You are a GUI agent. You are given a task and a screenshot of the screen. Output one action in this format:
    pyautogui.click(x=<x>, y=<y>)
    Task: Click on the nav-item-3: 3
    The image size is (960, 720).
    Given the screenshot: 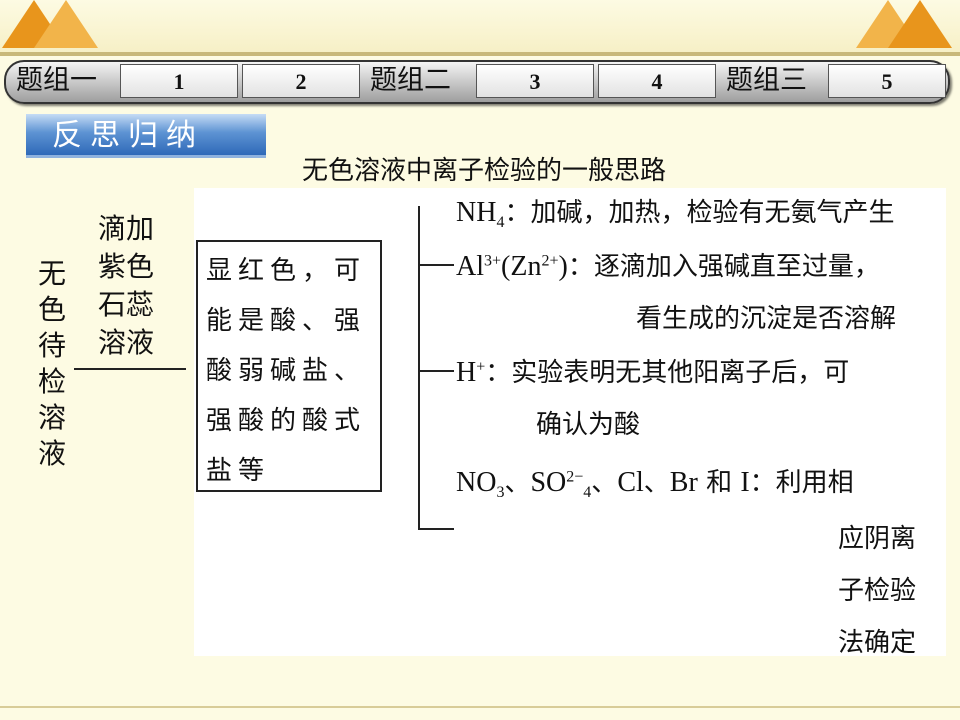 What is the action you would take?
    pyautogui.click(x=535, y=81)
    